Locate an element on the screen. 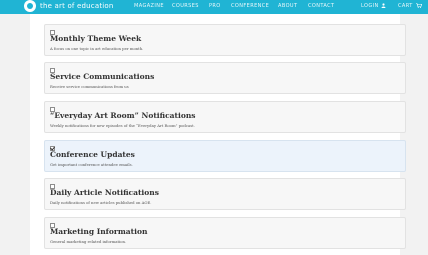  card-title: Service Communications is located at coordinates (102, 76).